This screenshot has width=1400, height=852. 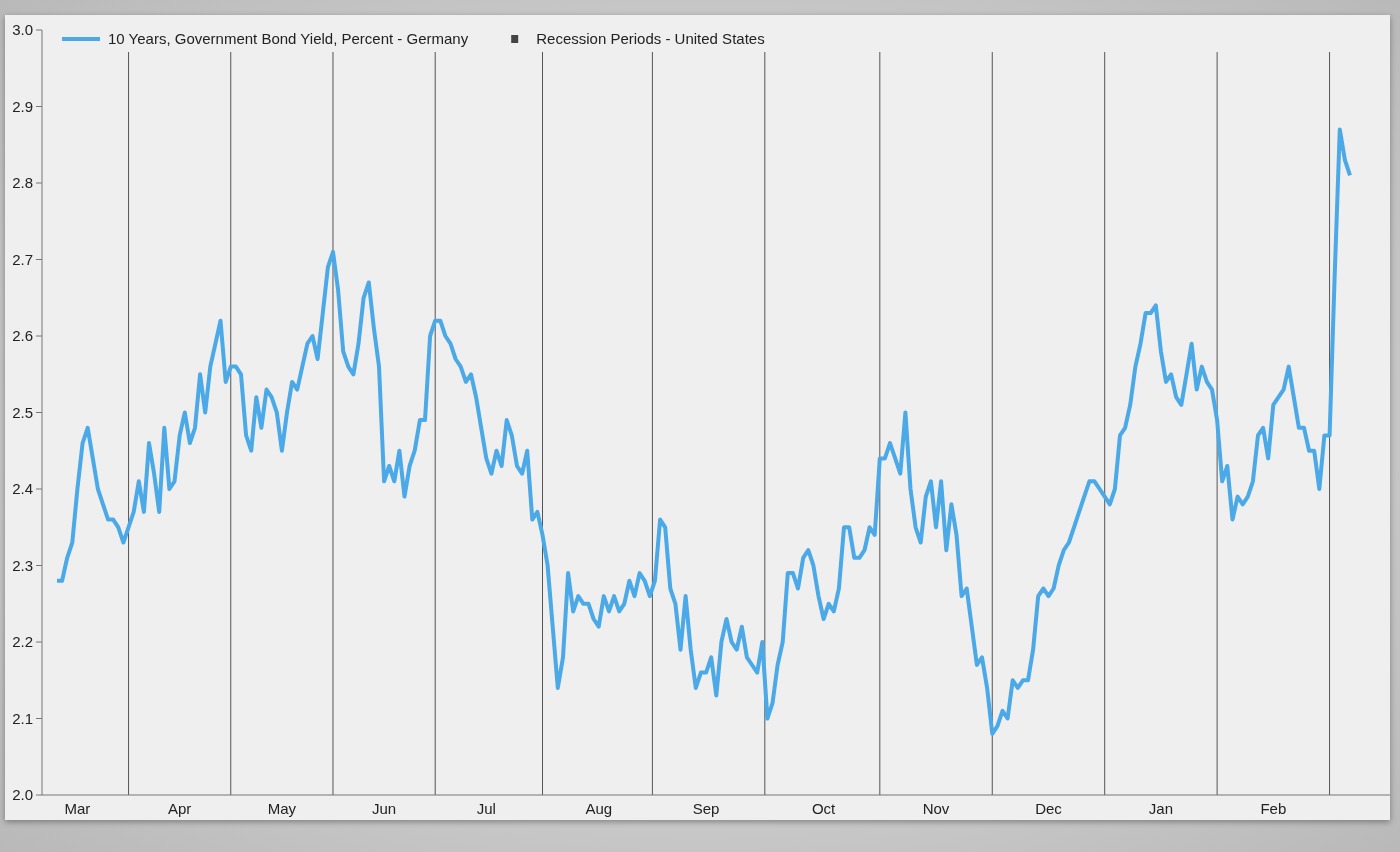 I want to click on x-axis-label: Feb, so click(x=1273, y=808).